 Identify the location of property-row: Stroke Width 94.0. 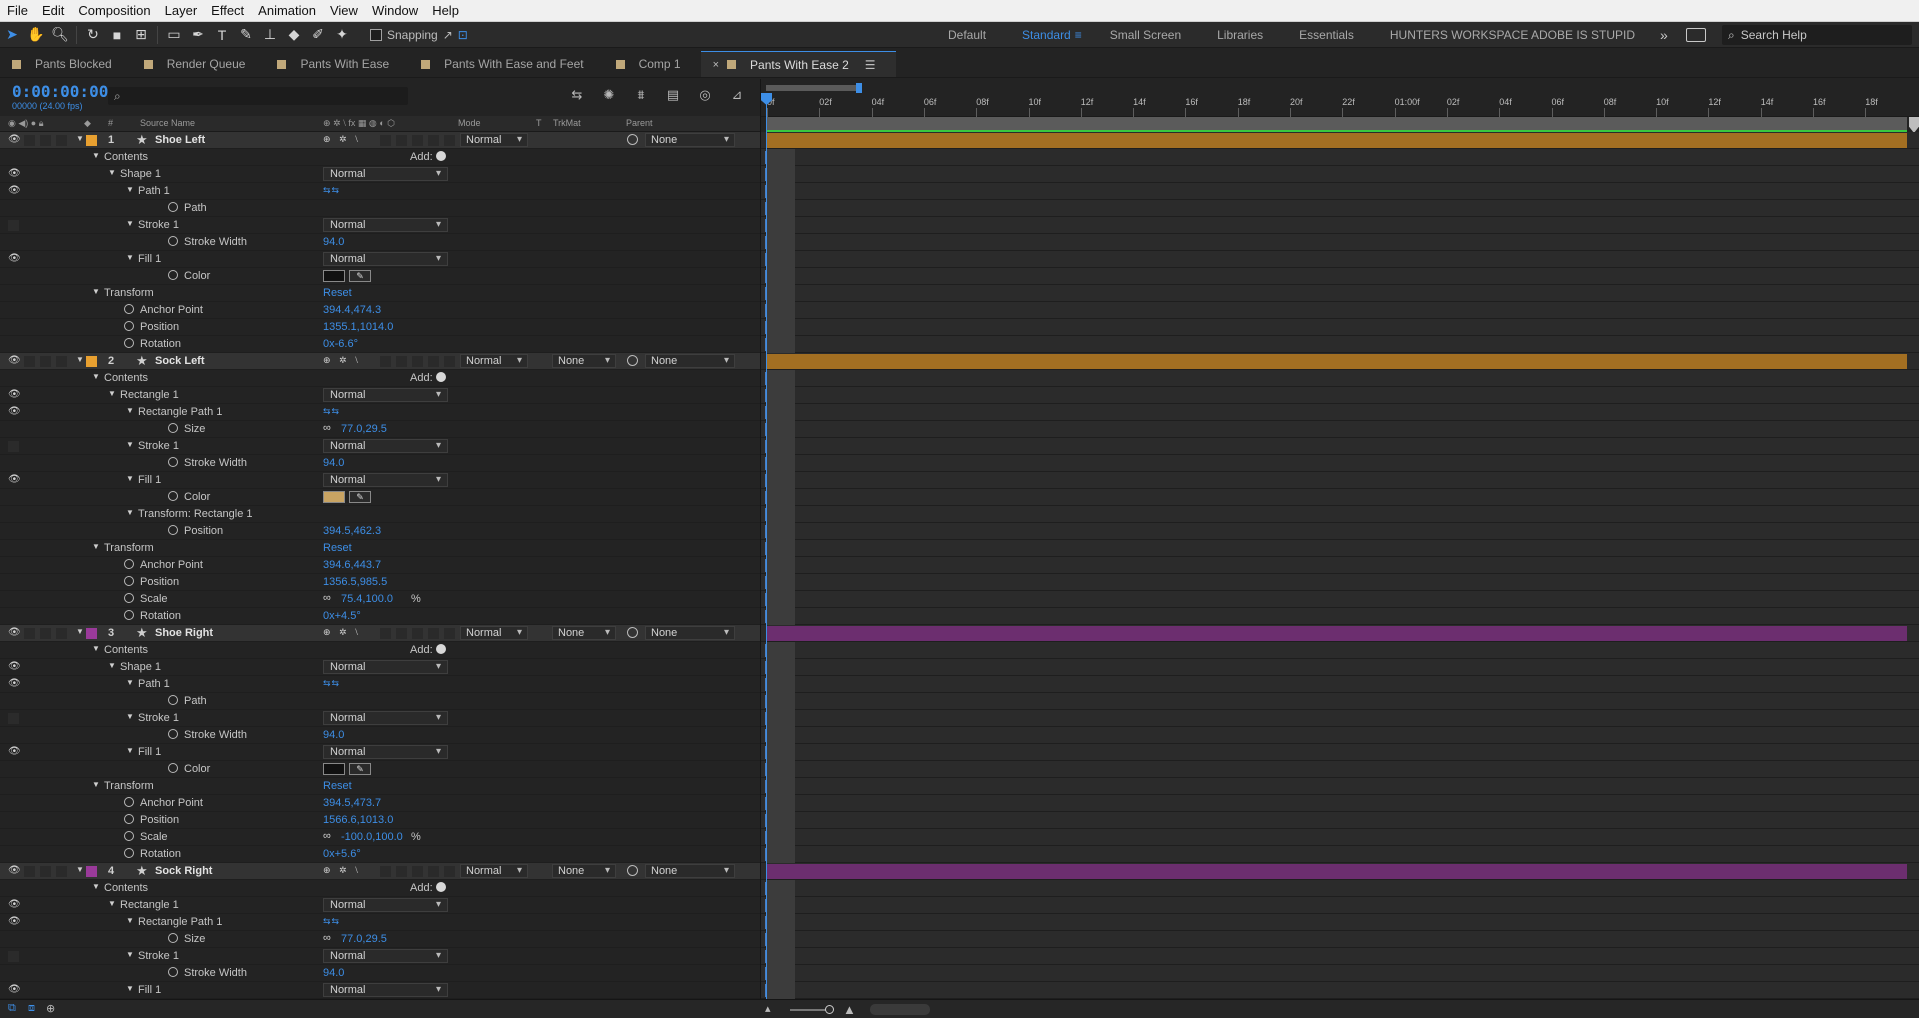
(380, 463).